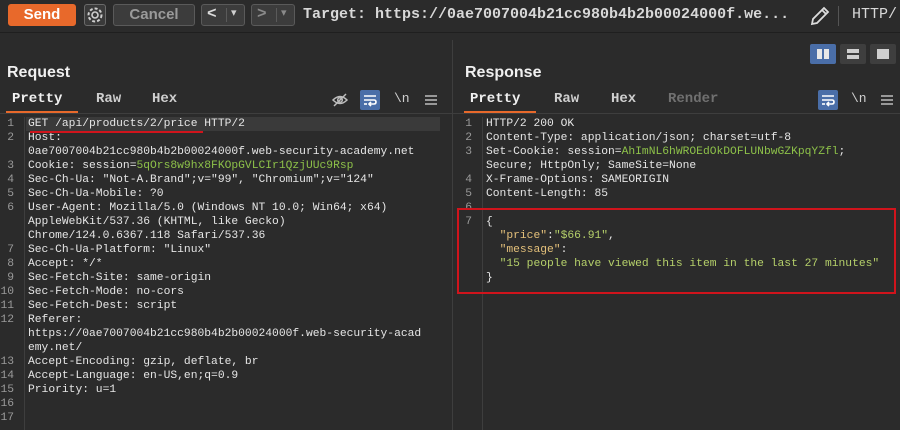 The height and width of the screenshot is (430, 900). Describe the element at coordinates (7, 320) in the screenshot. I see `line-number: 12` at that location.